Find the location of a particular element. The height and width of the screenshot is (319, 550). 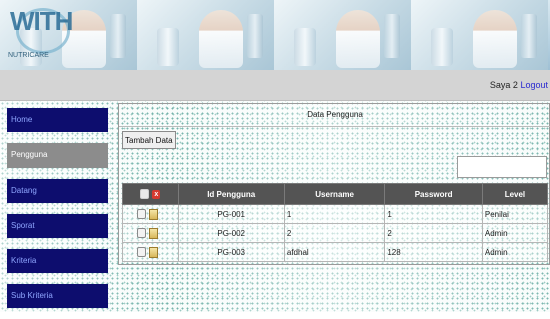

site-logo: WITH NUTRICARE is located at coordinates (39, 33).